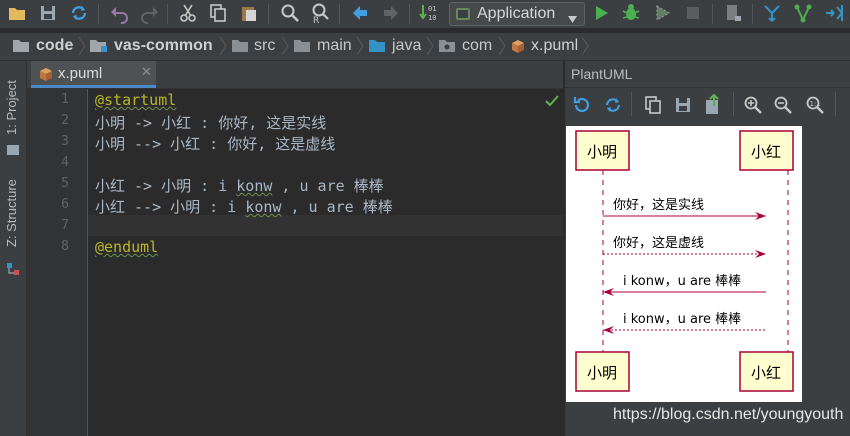 The width and height of the screenshot is (850, 436). What do you see at coordinates (57, 262) in the screenshot?
I see `editor-gutter: 1 2 3 4 5 6 7 8` at bounding box center [57, 262].